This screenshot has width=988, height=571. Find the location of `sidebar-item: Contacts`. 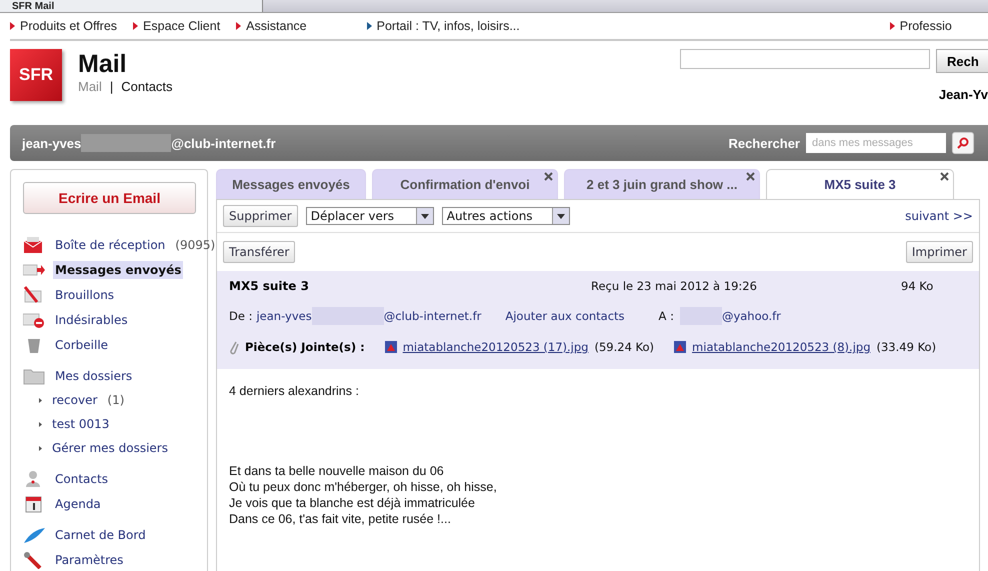

sidebar-item: Contacts is located at coordinates (81, 479).